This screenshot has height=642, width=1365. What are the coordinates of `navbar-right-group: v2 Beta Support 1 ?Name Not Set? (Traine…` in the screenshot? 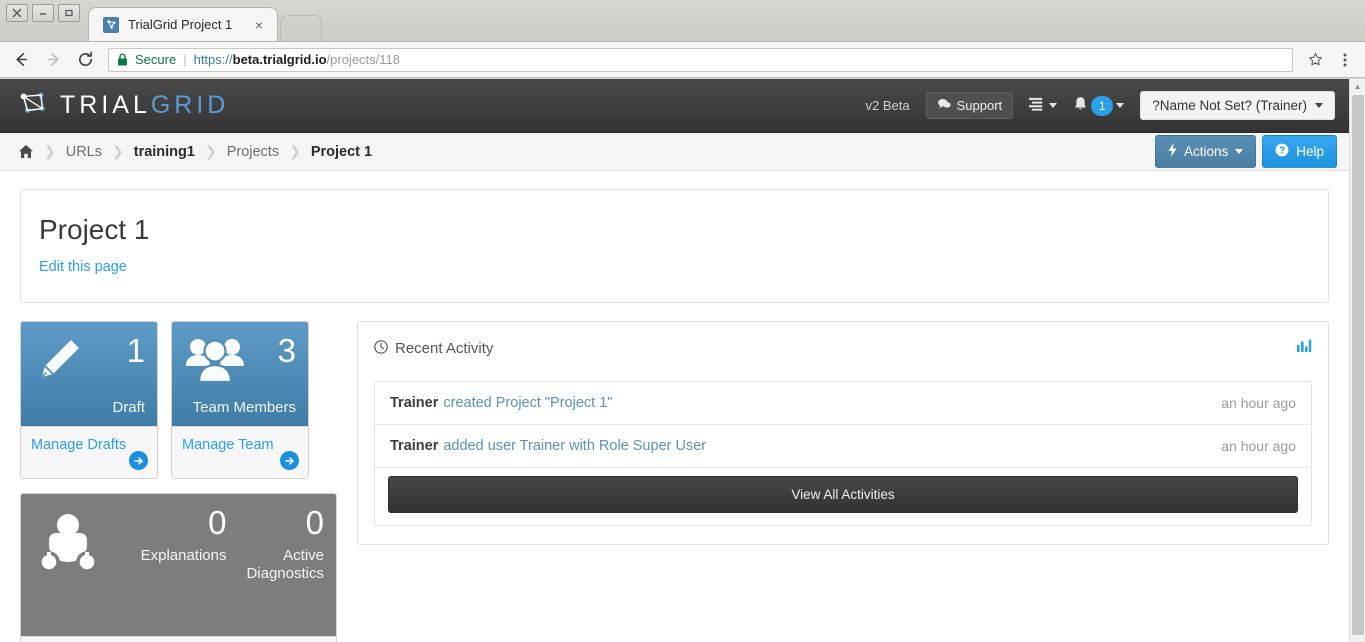 It's located at (1100, 105).